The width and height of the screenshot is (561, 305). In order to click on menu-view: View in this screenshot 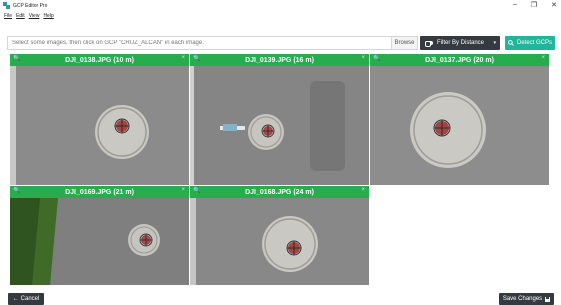, I will do `click(34, 16)`.